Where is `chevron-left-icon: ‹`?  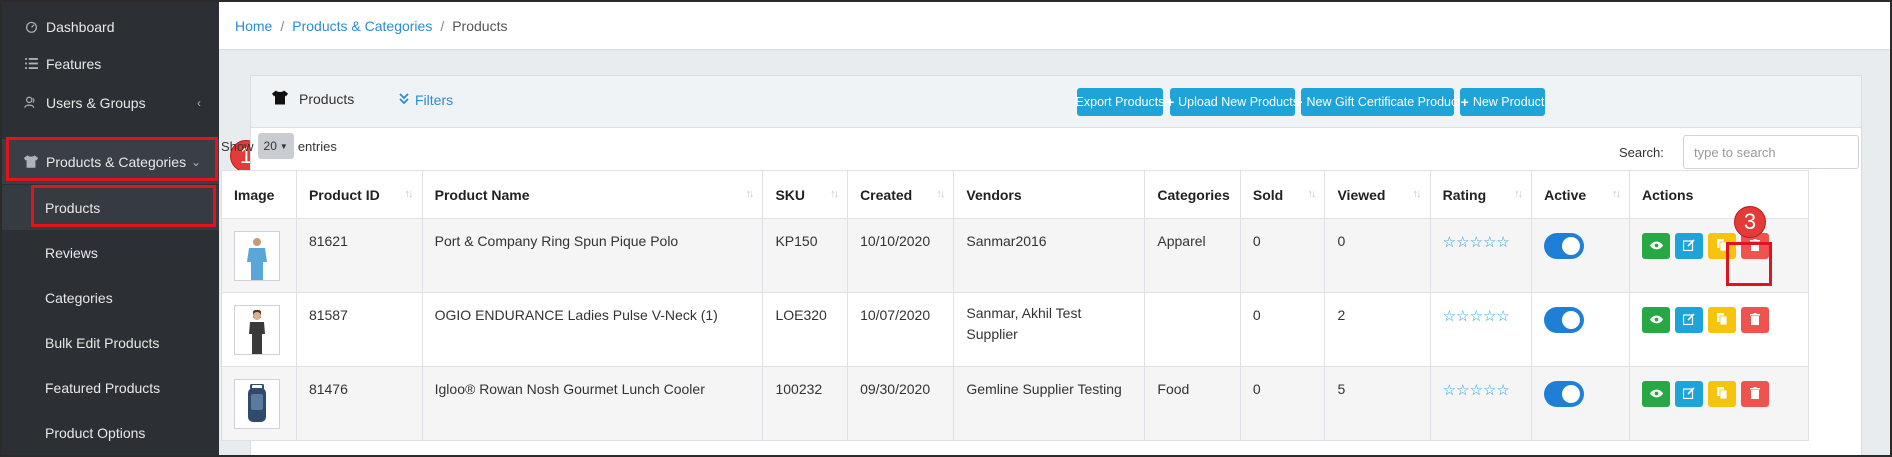 chevron-left-icon: ‹ is located at coordinates (199, 102).